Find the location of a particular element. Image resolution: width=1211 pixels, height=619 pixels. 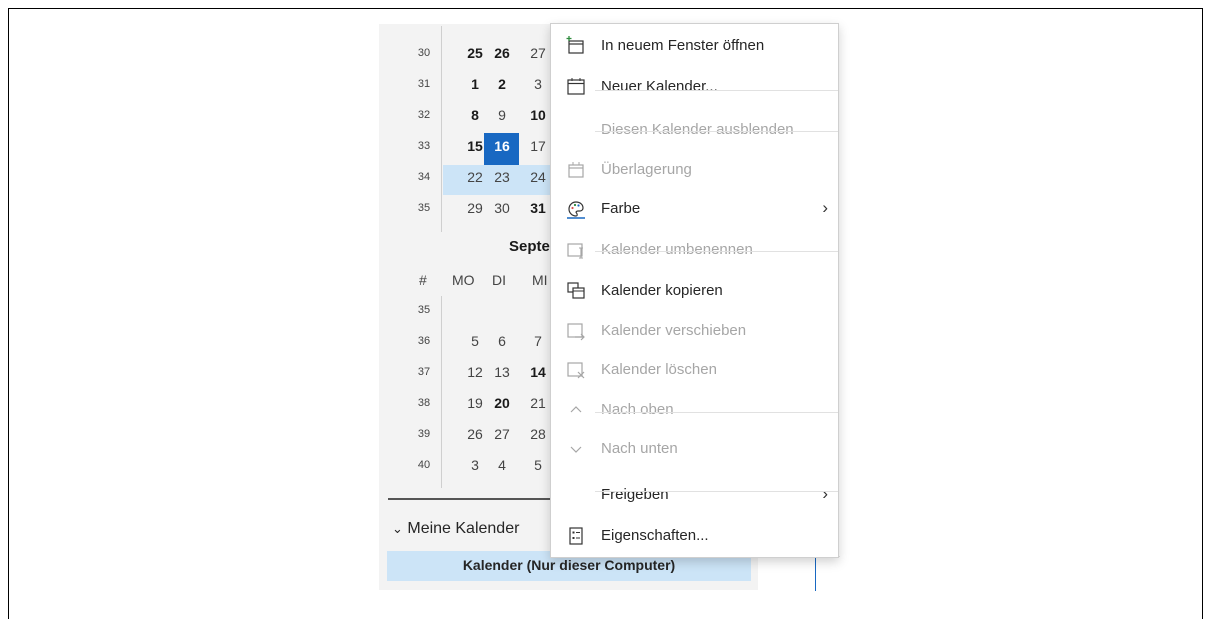

calendar-week-row: 39 26 27 28 is located at coordinates (469, 435).